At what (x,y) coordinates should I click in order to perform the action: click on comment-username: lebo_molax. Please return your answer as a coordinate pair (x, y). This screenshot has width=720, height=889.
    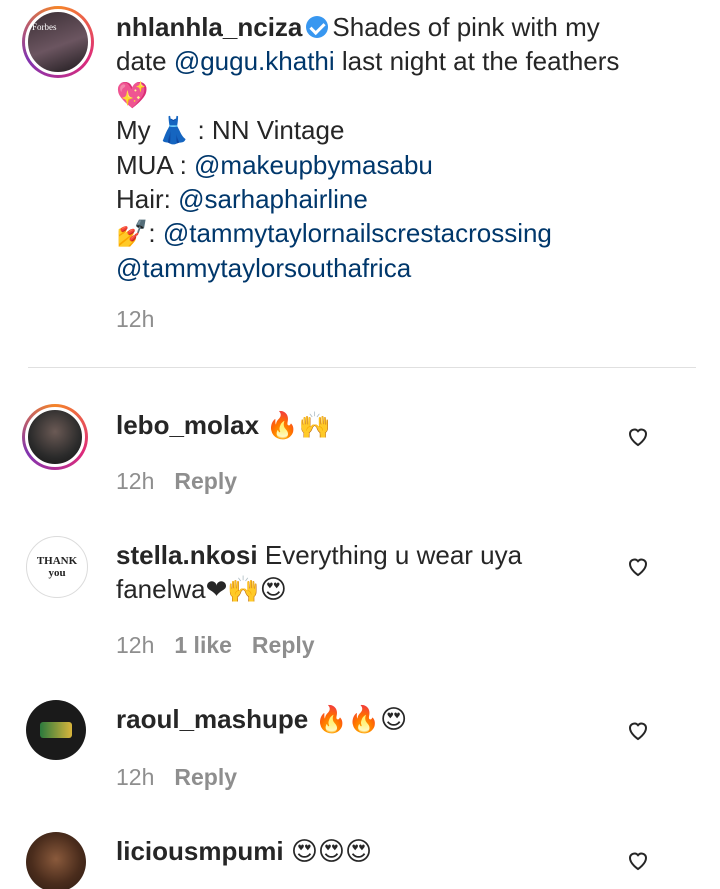
    Looking at the image, I should click on (187, 425).